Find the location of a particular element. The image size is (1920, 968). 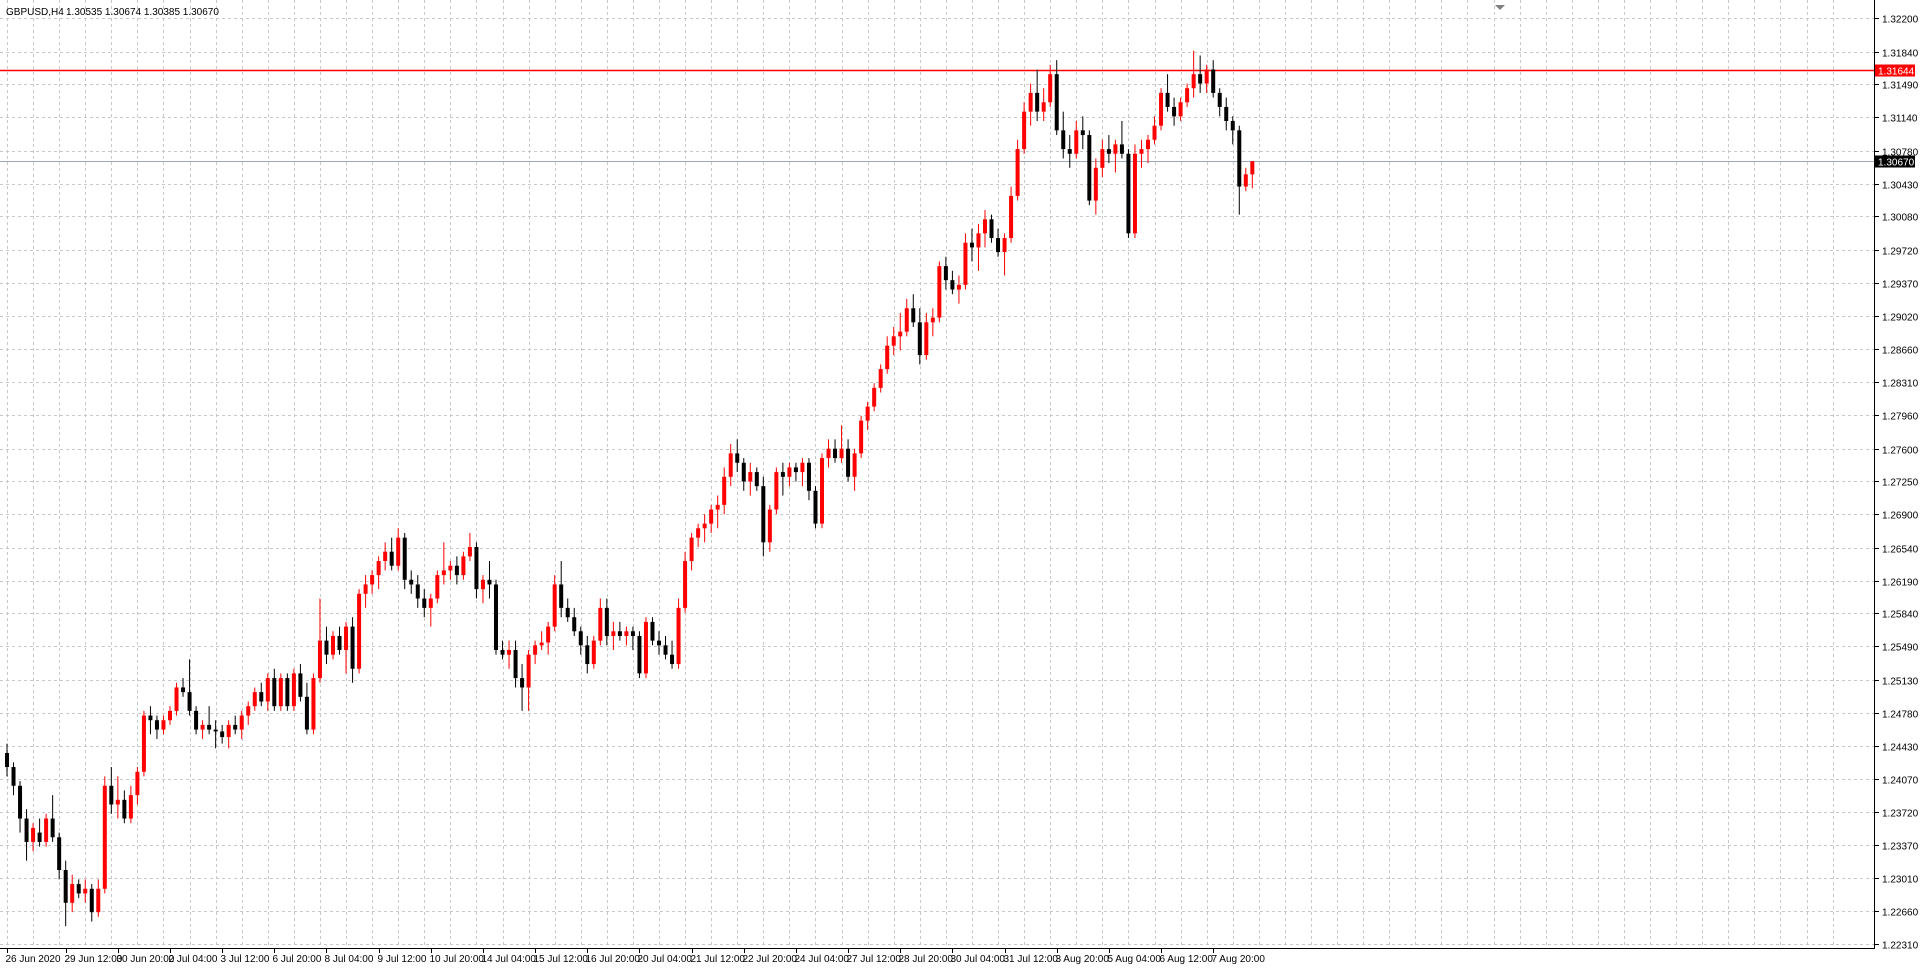

y-tick-label: 1.29370 is located at coordinates (1900, 285).